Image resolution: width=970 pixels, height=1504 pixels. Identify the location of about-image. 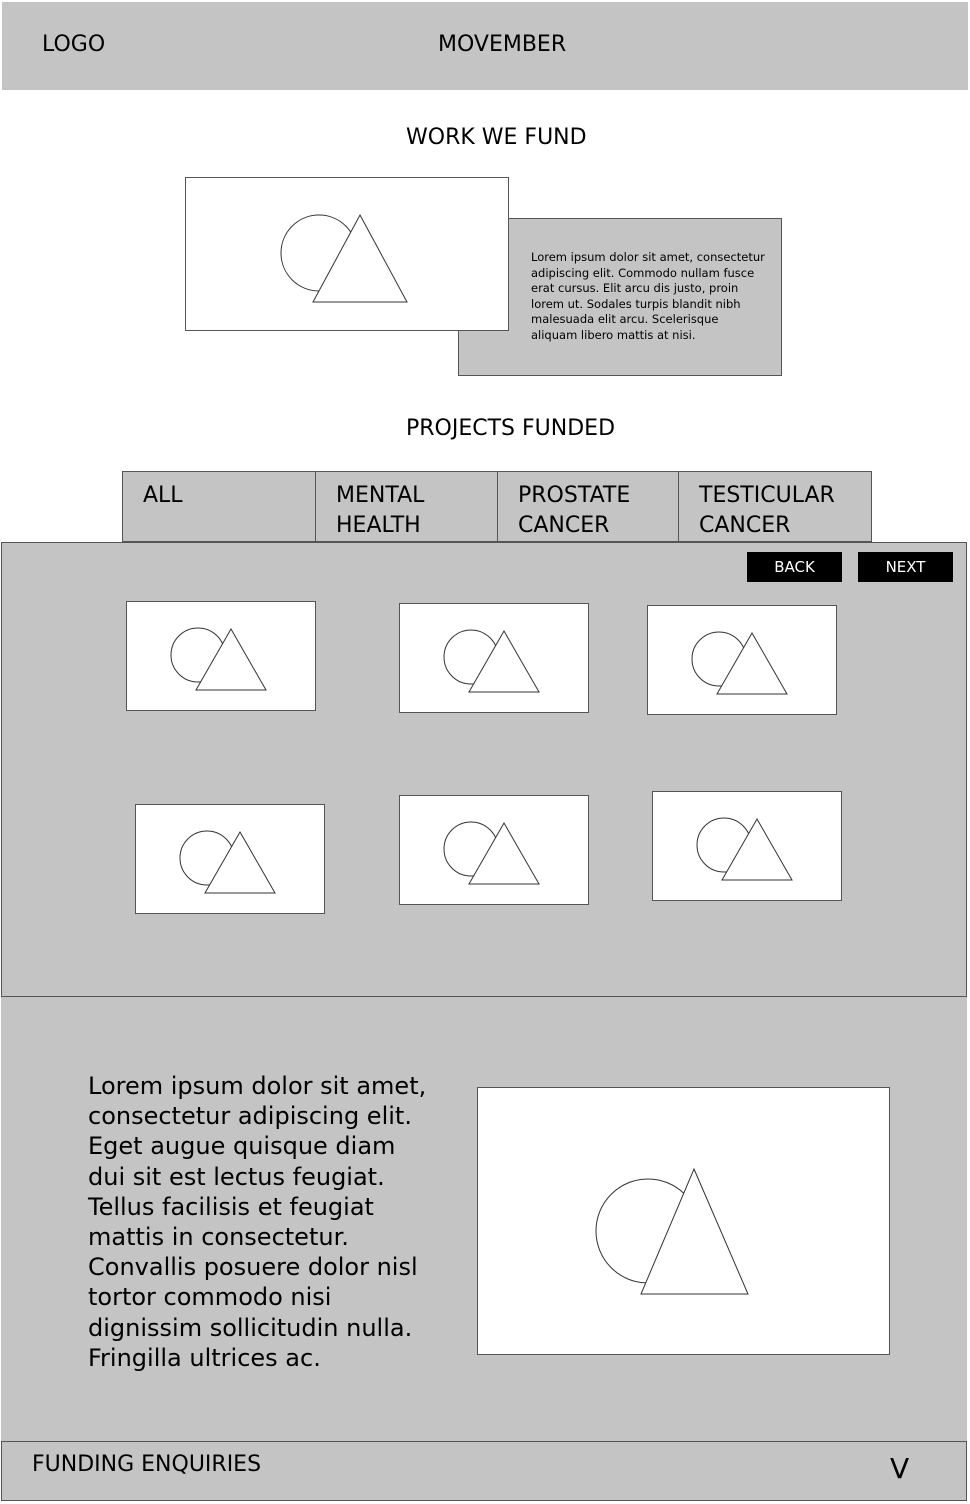
(683, 1221).